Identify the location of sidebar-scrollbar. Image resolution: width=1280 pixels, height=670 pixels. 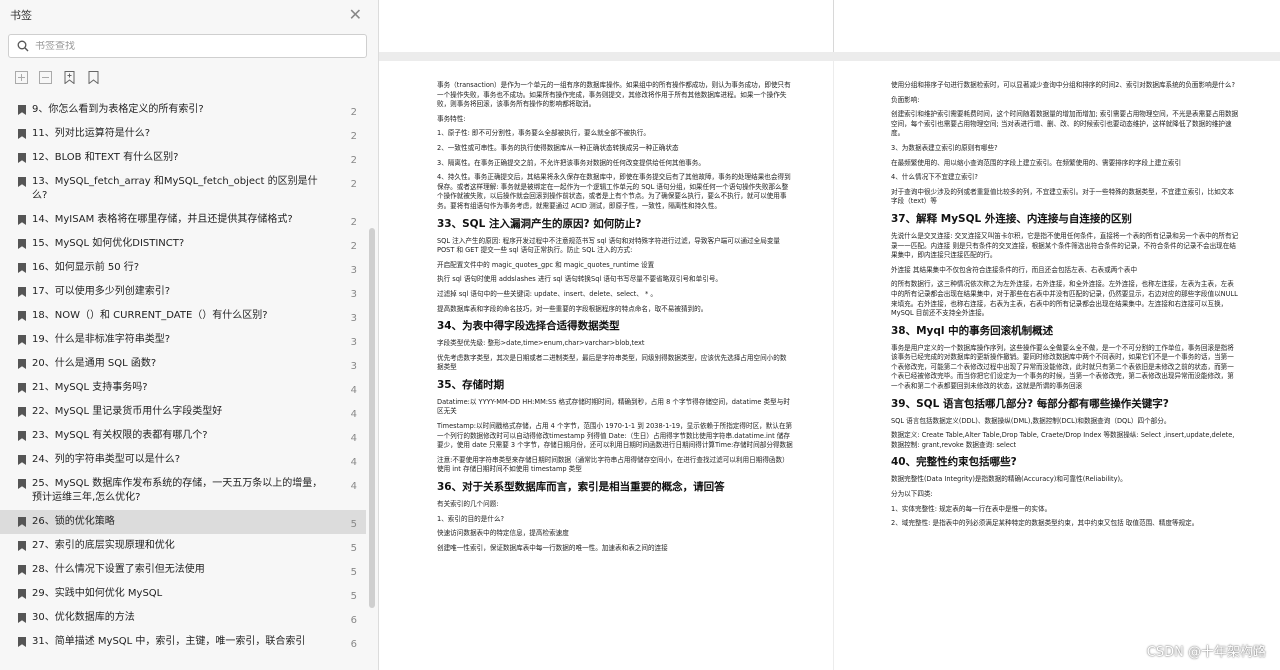
(372, 384).